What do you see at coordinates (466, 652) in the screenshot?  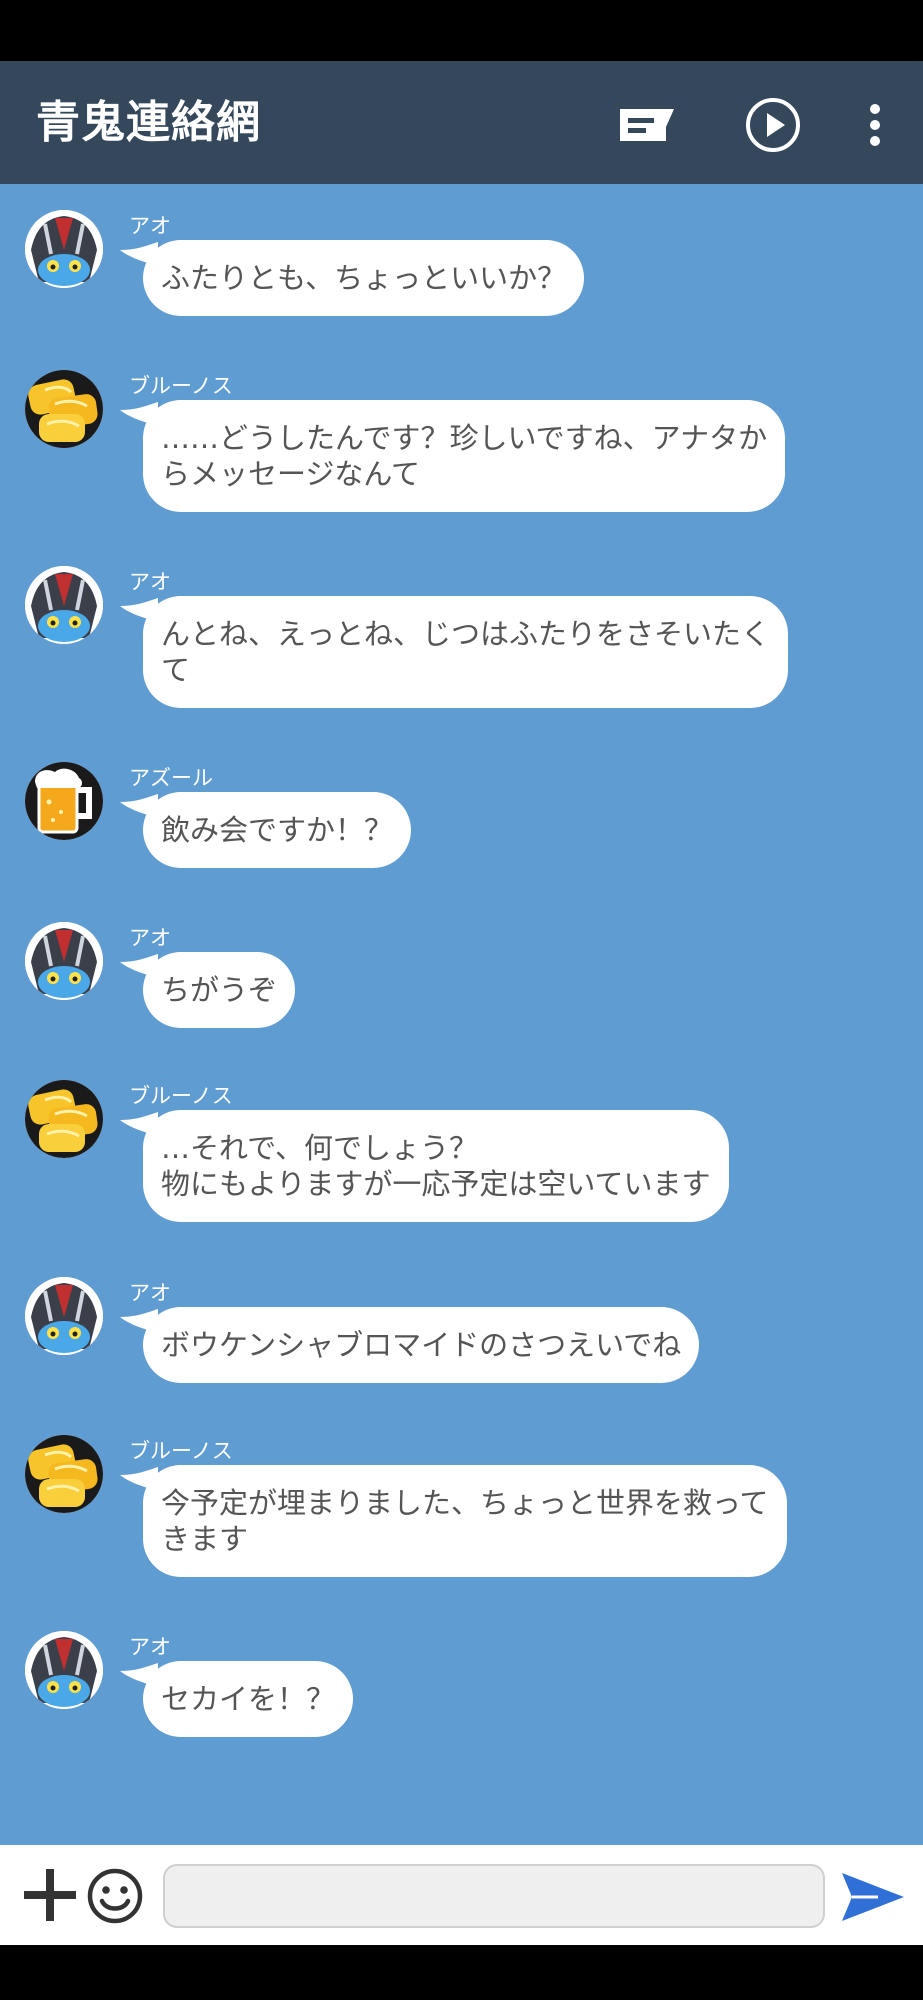 I see `message-bubble: んとね、えっとね、じつはふたりをさそいたく て` at bounding box center [466, 652].